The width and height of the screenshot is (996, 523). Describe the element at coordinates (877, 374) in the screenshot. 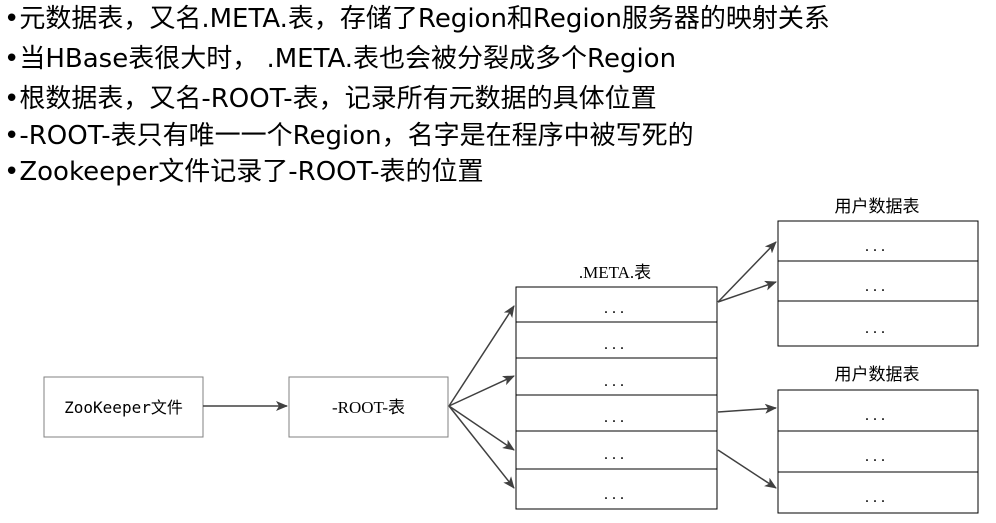

I see `user-table-bottom-title: 用户数据表` at that location.